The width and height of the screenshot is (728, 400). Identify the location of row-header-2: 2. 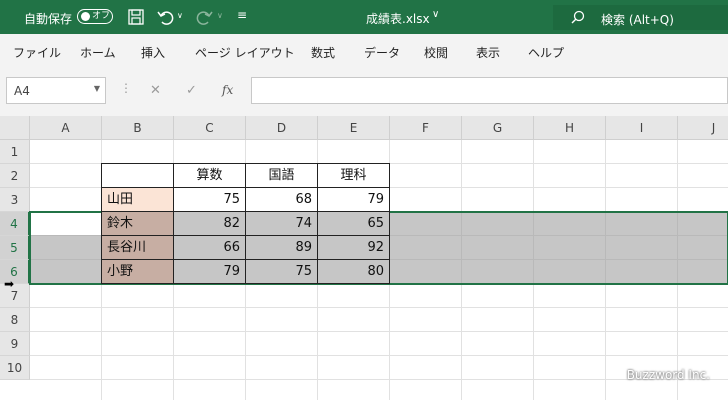
(15, 176).